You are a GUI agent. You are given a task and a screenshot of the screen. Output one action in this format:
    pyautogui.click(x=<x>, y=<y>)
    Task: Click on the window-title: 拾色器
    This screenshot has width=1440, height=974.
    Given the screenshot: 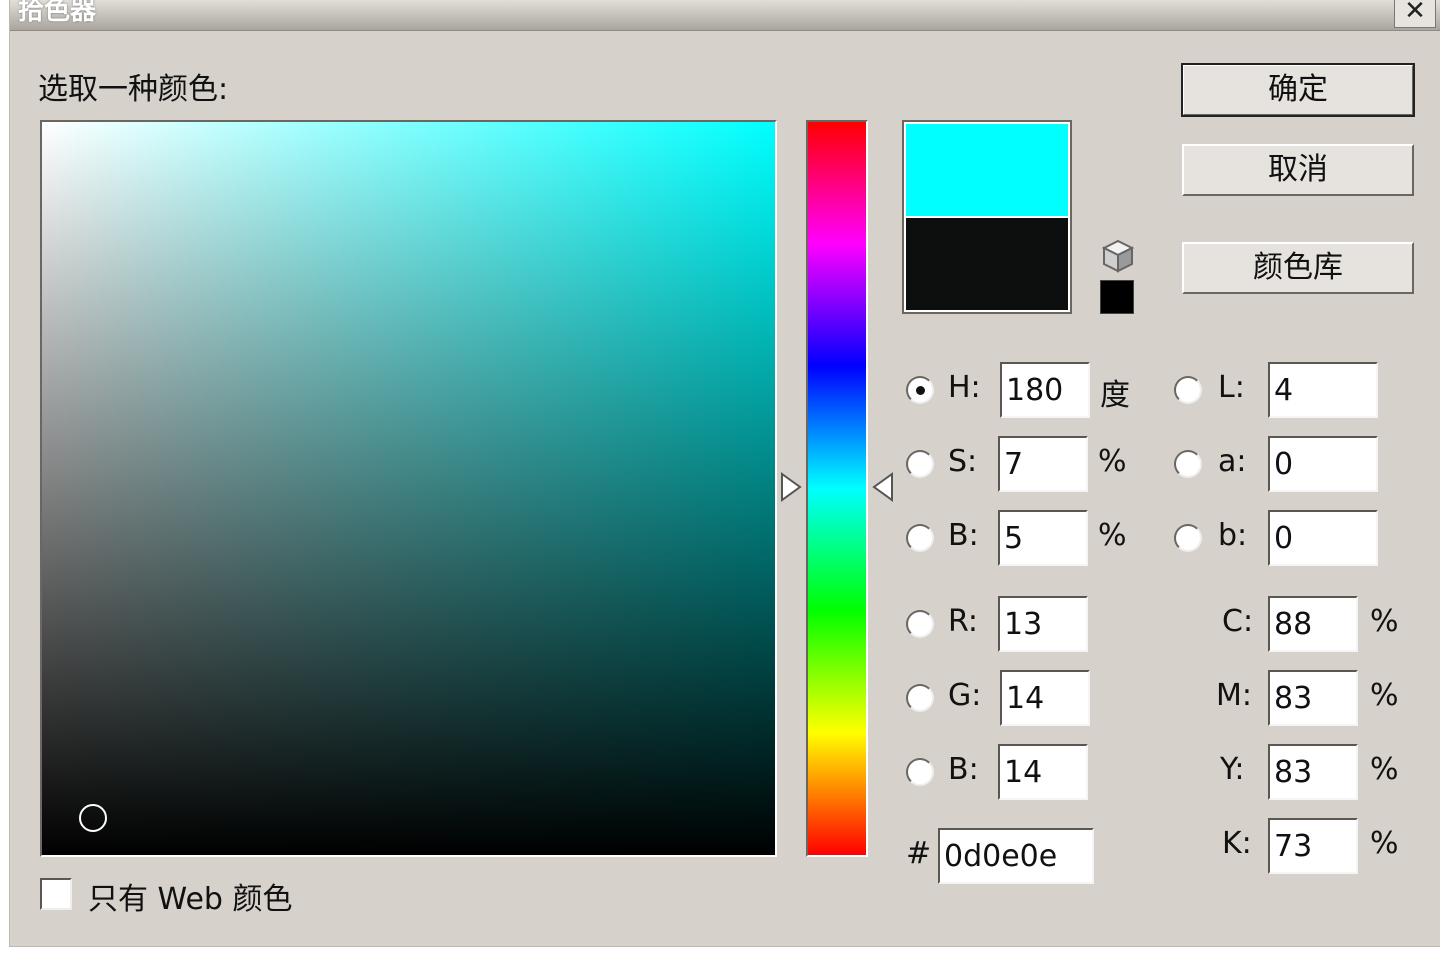 What is the action you would take?
    pyautogui.click(x=57, y=13)
    